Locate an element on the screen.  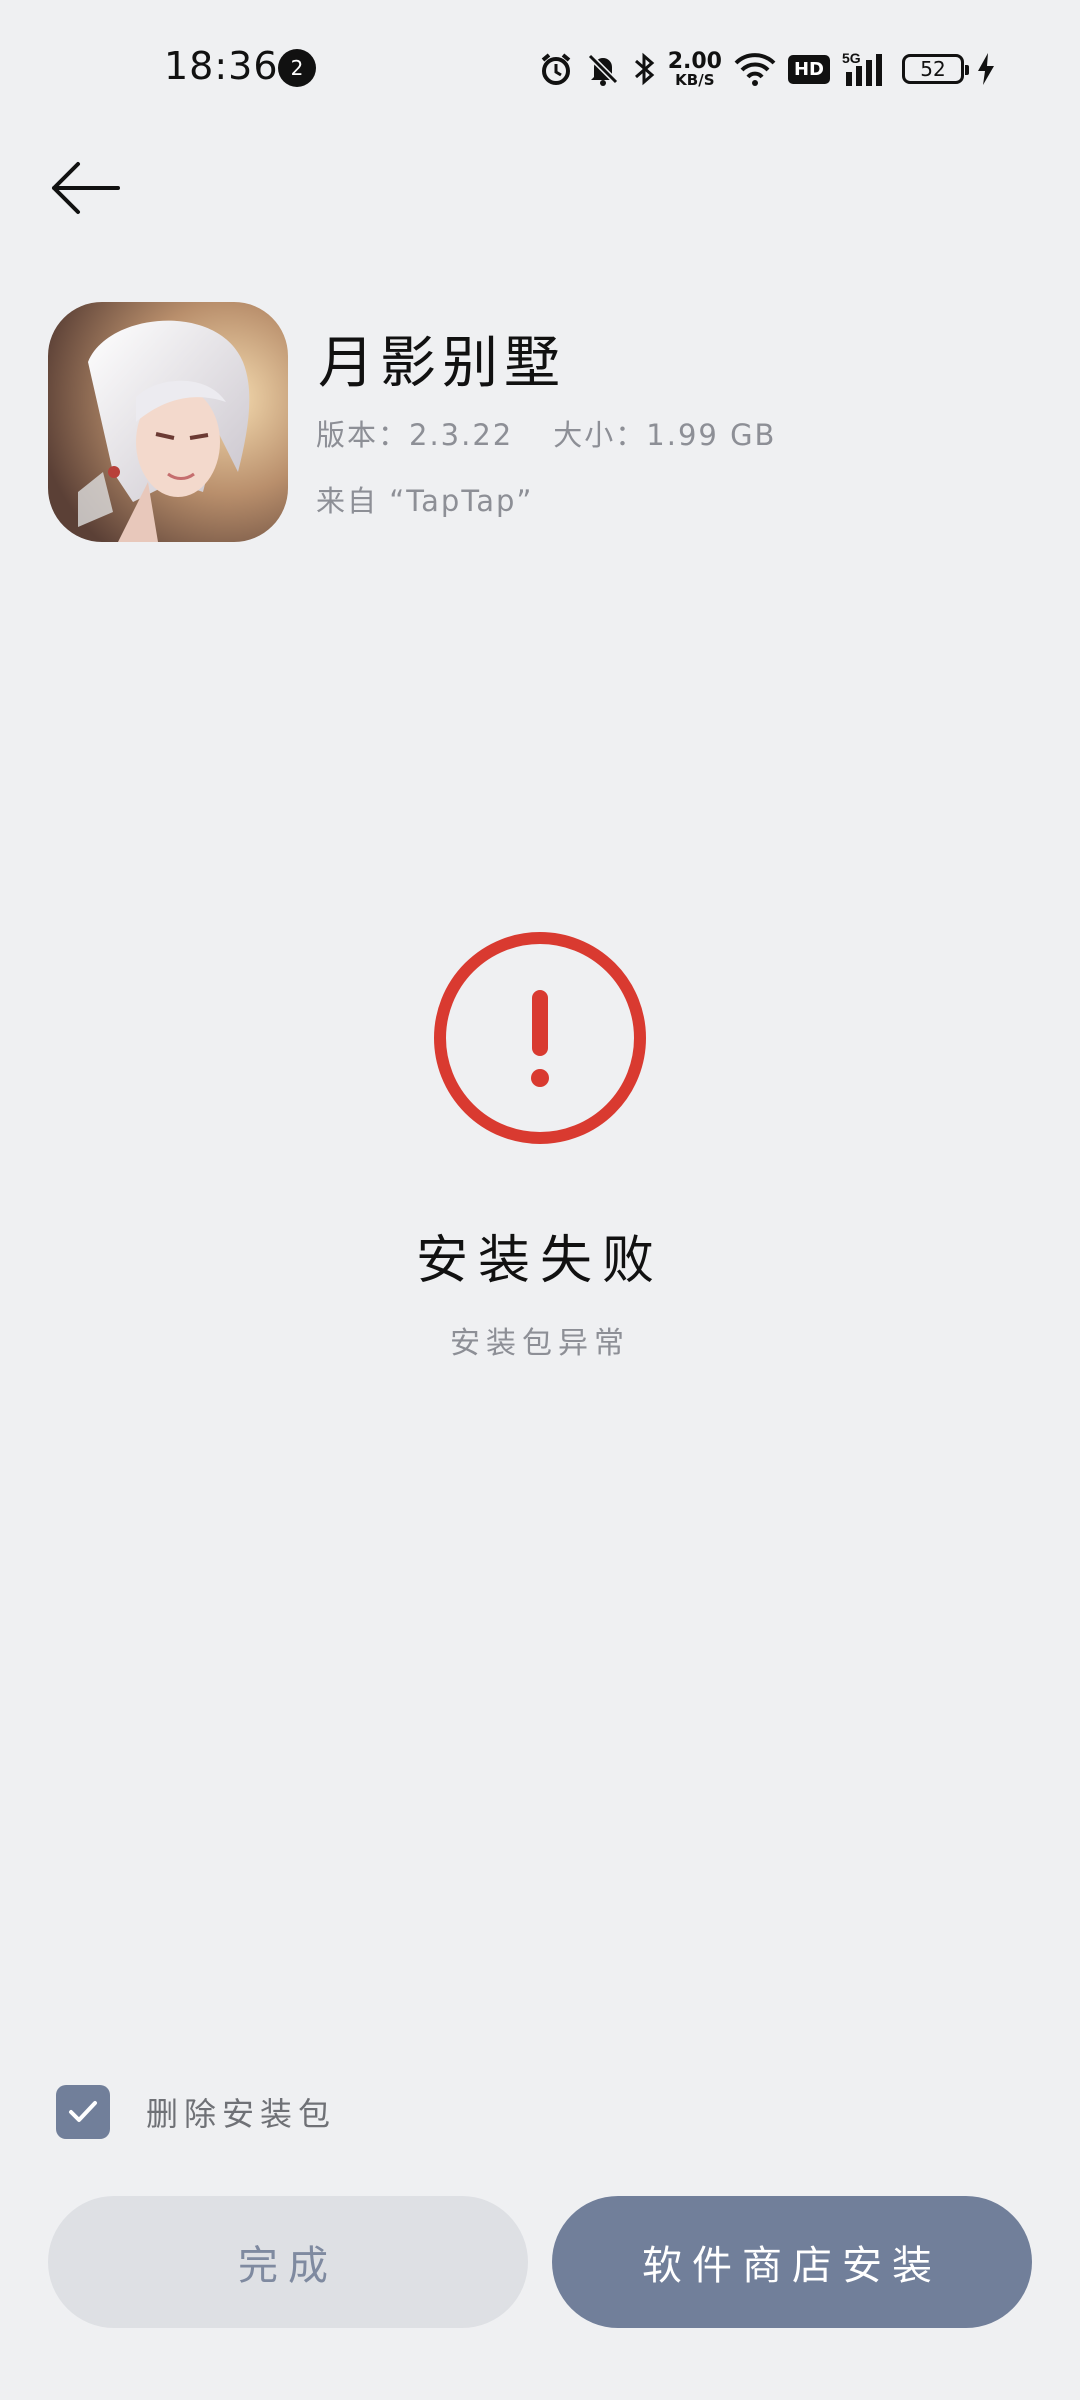
arrow-left-icon is located at coordinates (86, 188).